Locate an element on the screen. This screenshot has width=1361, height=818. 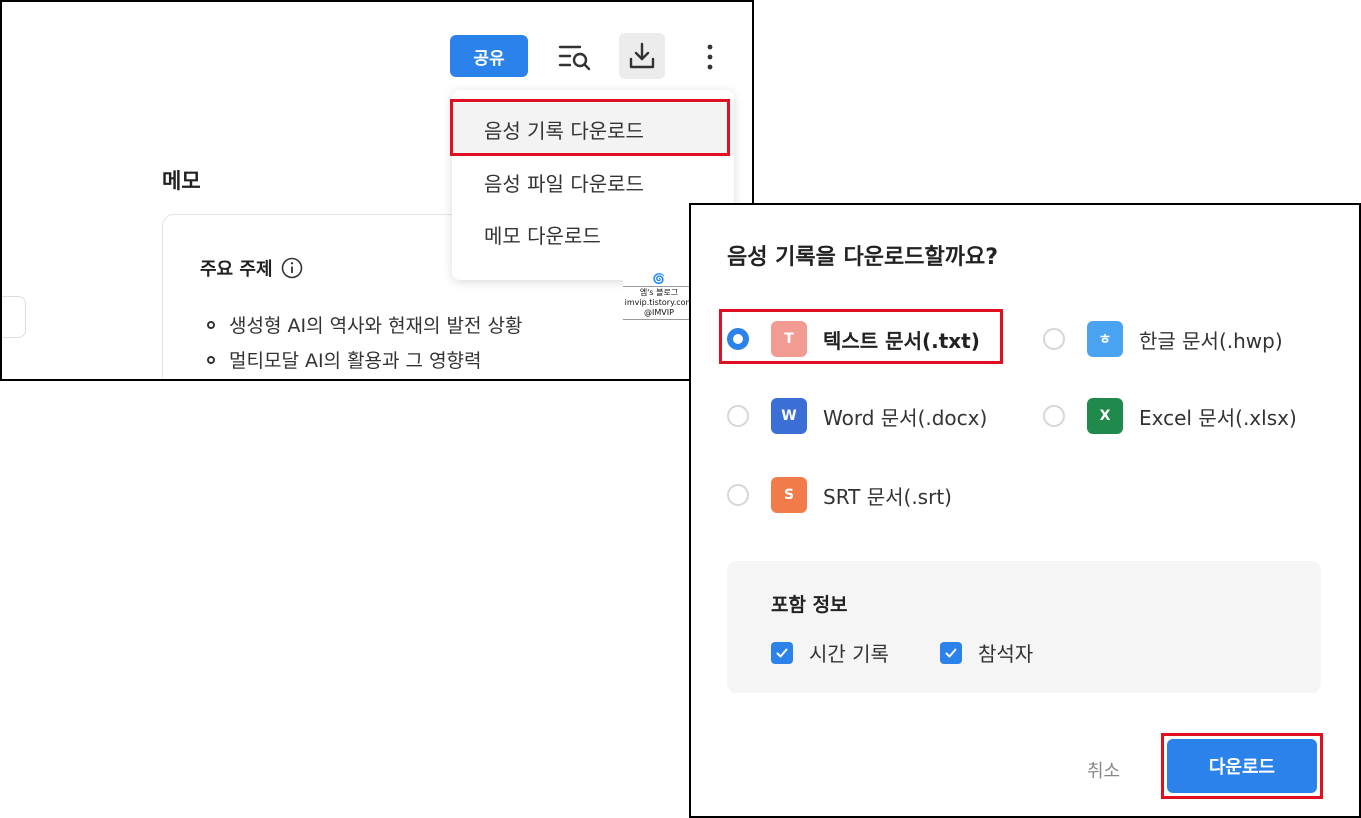
option-docx: W Word 문서(.docx) is located at coordinates (857, 416).